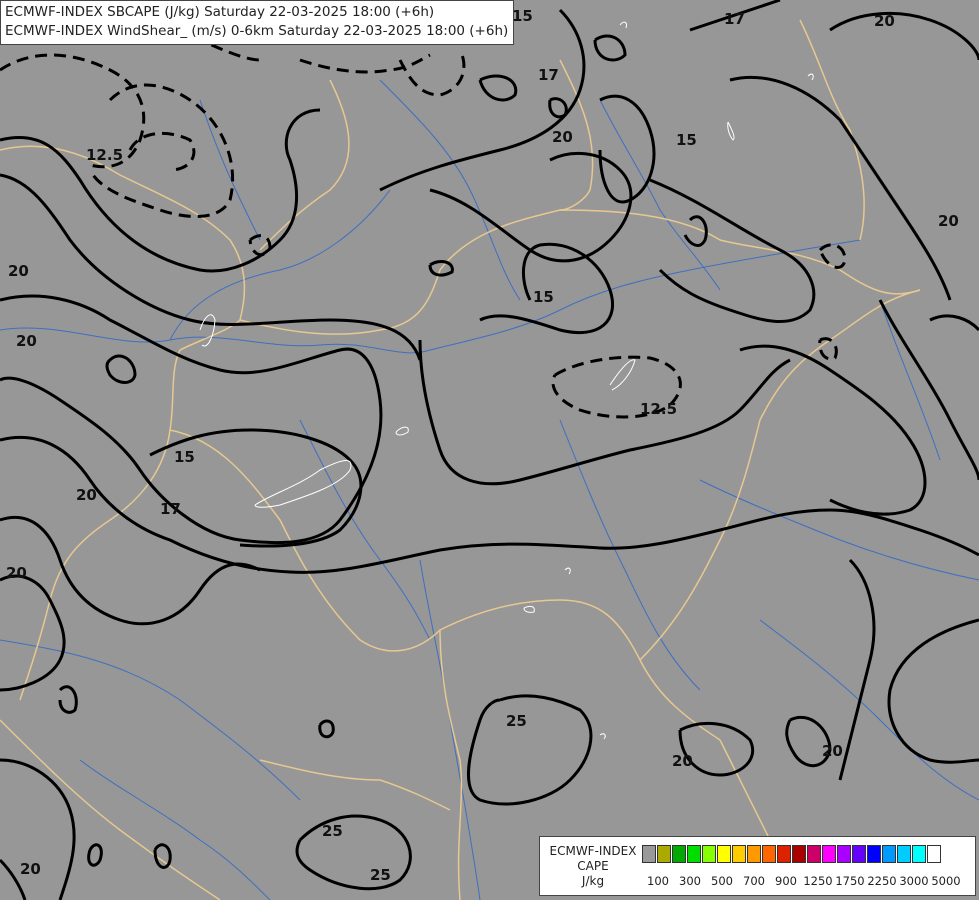  Describe the element at coordinates (946, 881) in the screenshot. I see `legend-tick-label: 5000` at that location.